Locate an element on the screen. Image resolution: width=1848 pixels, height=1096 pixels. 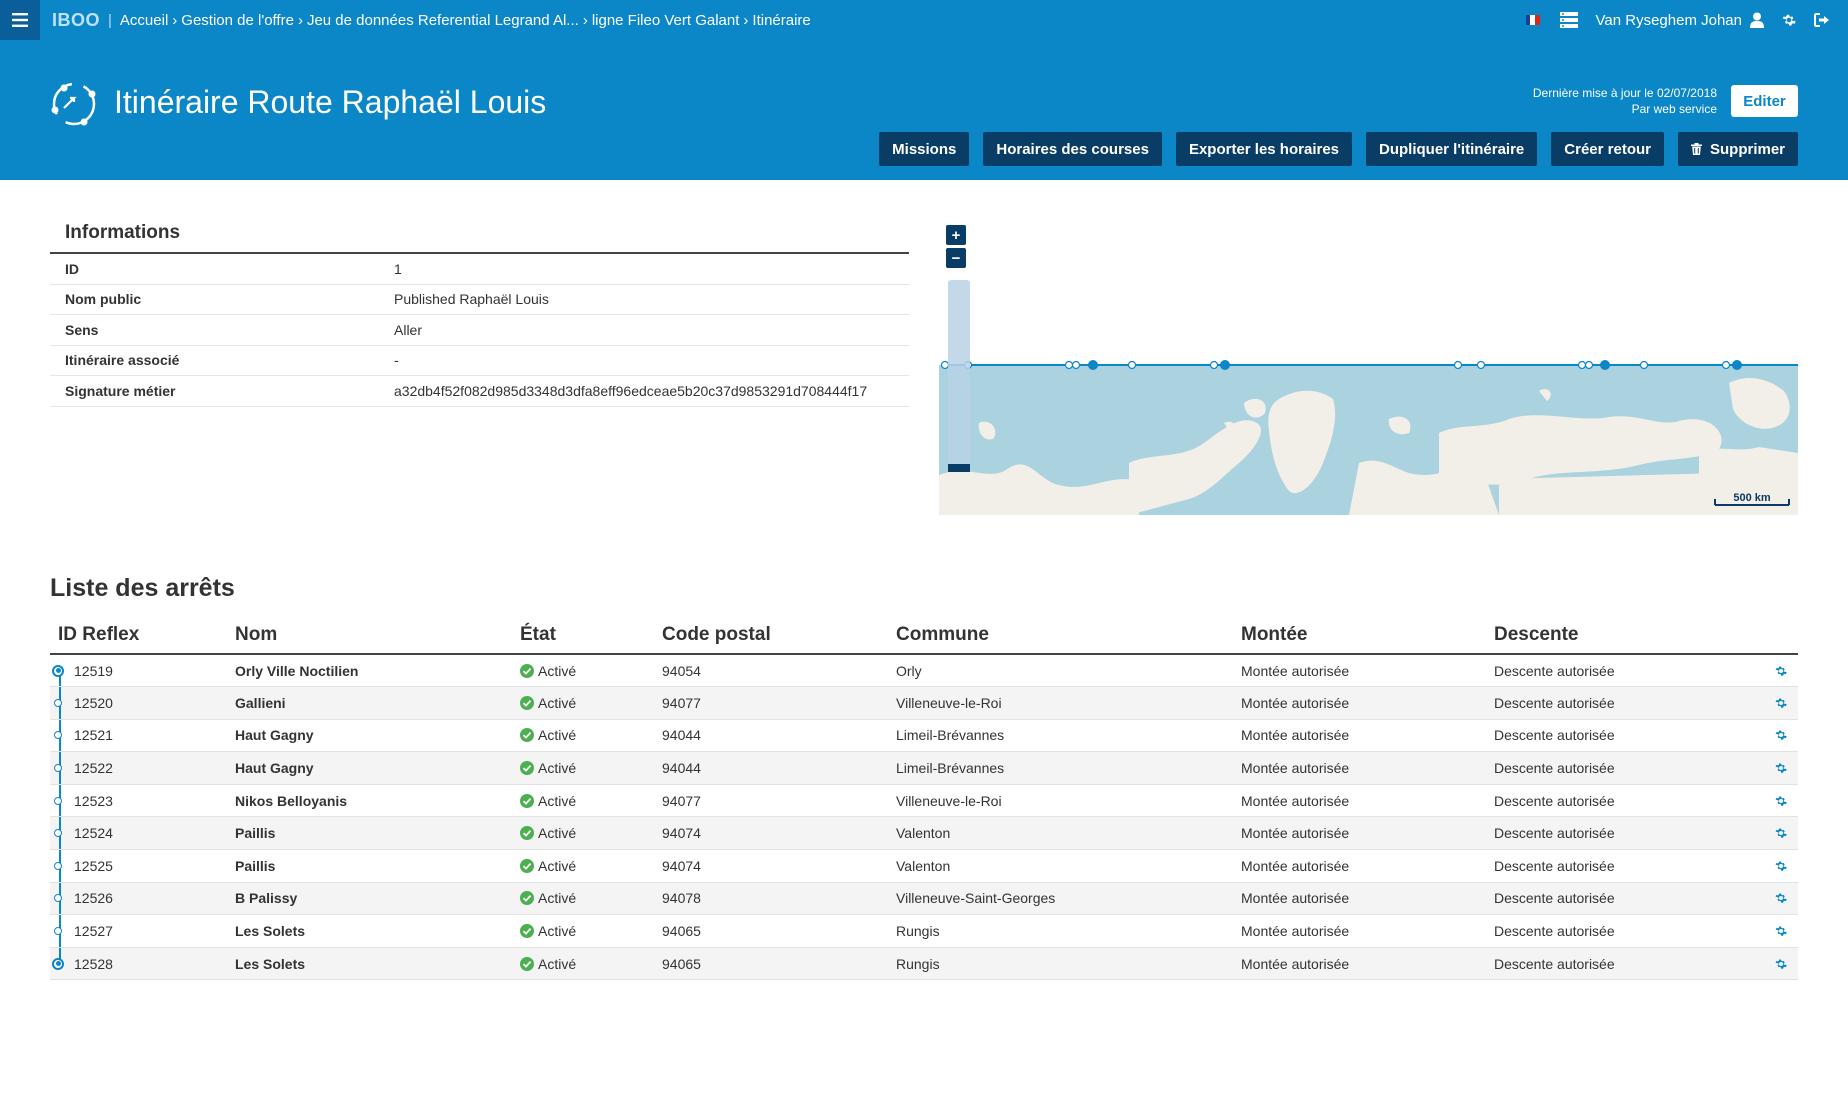
info-label: Itinéraire associé is located at coordinates (122, 360).